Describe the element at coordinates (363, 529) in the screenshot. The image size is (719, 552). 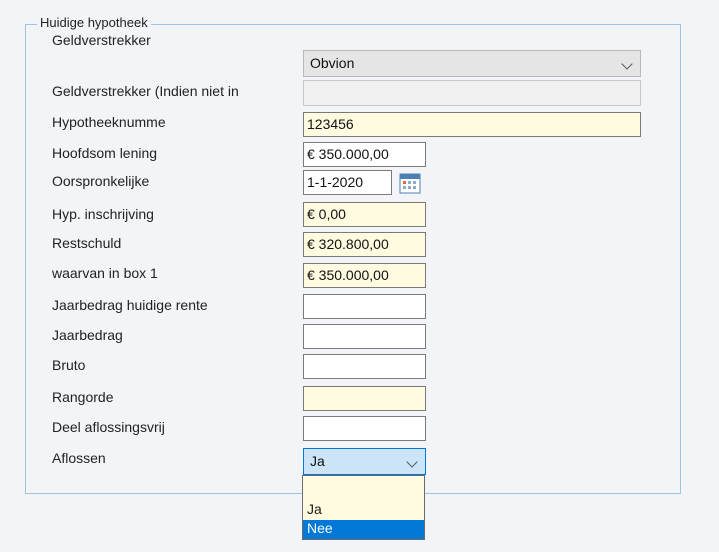
I see `dropdown-option-nee: Nee` at that location.